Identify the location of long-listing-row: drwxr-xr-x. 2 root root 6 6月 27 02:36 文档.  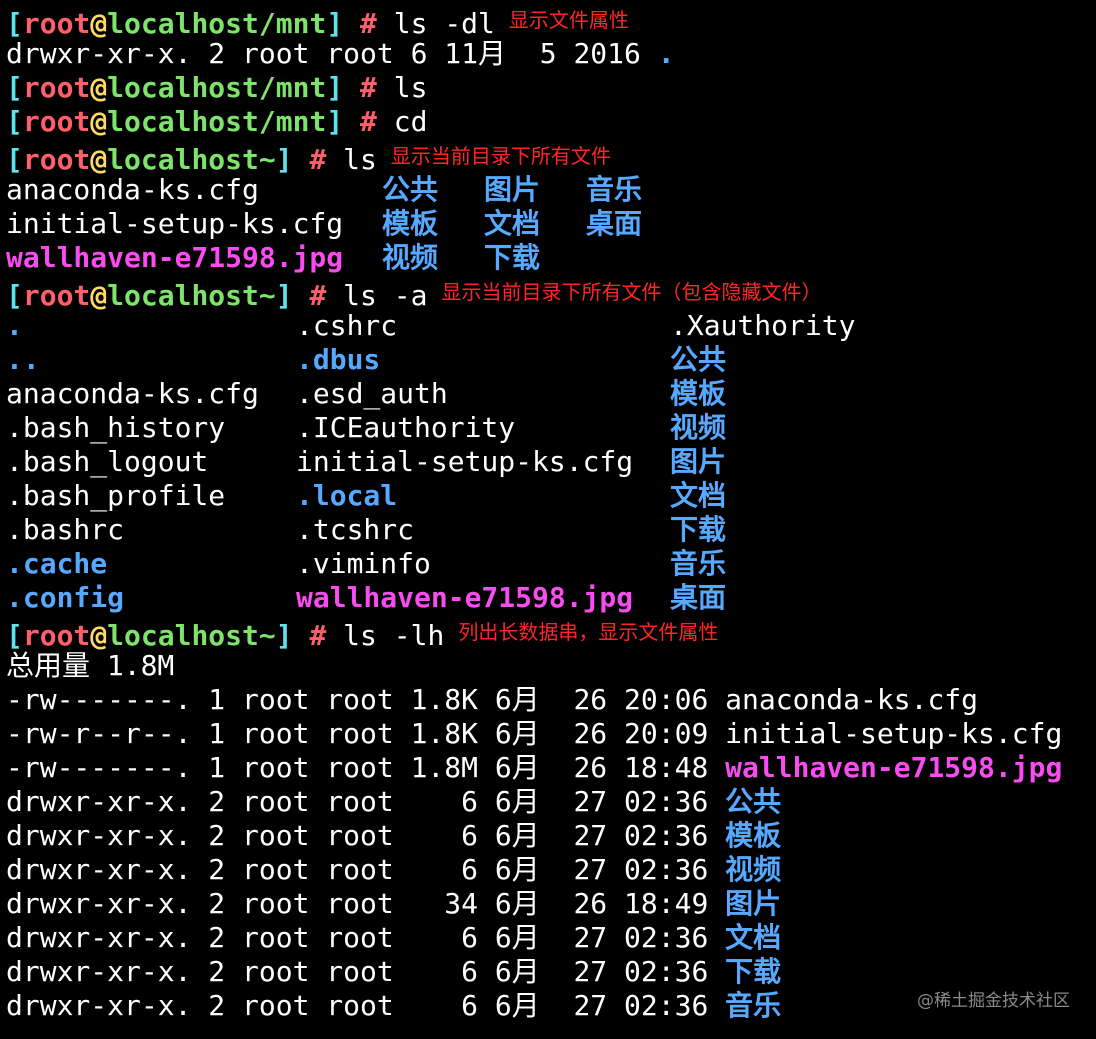
(548, 938).